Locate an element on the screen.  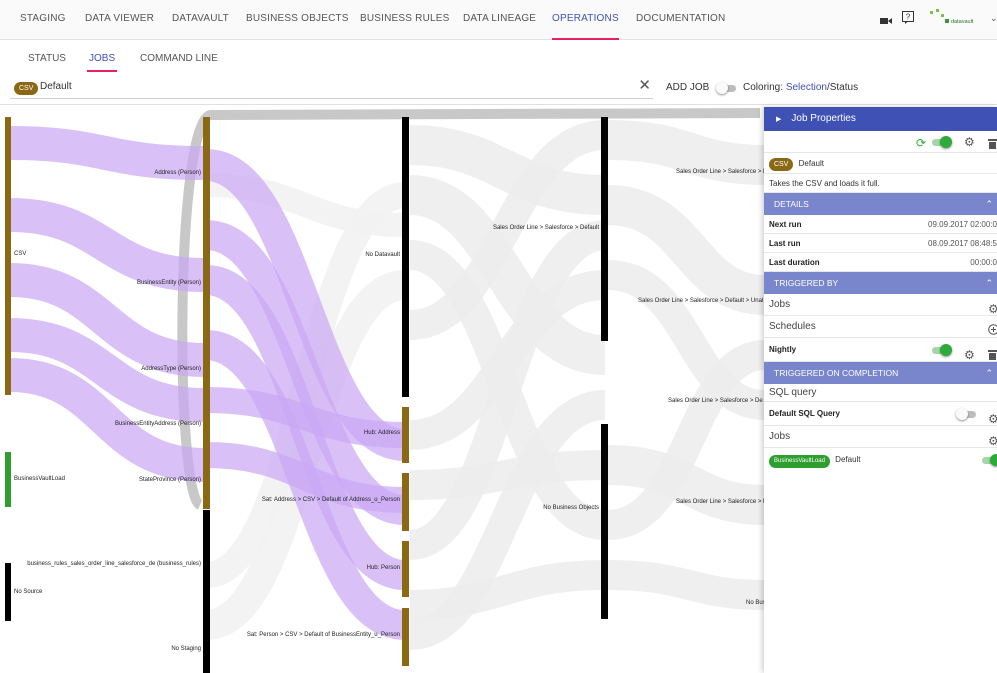
datavault-logo: datavault is located at coordinates (956, 20).